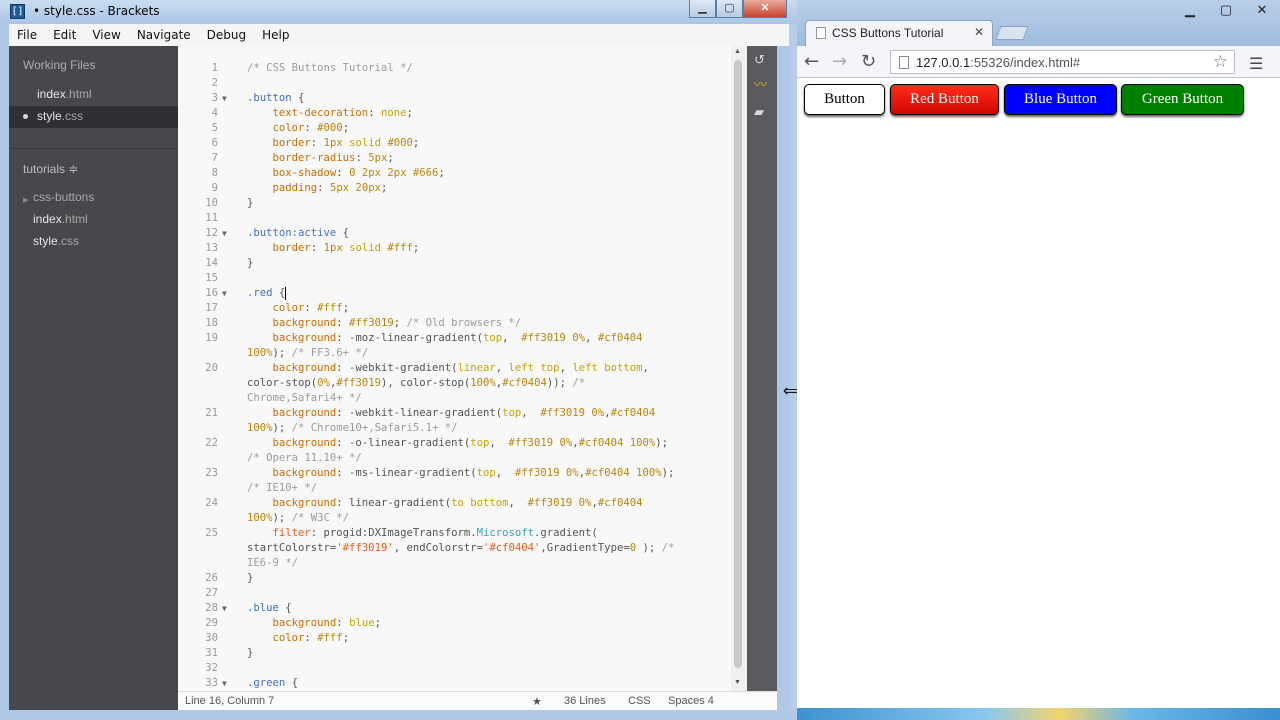 The height and width of the screenshot is (720, 1280). Describe the element at coordinates (462, 143) in the screenshot. I see `code-line: 6 border: 1px solid #000;` at that location.